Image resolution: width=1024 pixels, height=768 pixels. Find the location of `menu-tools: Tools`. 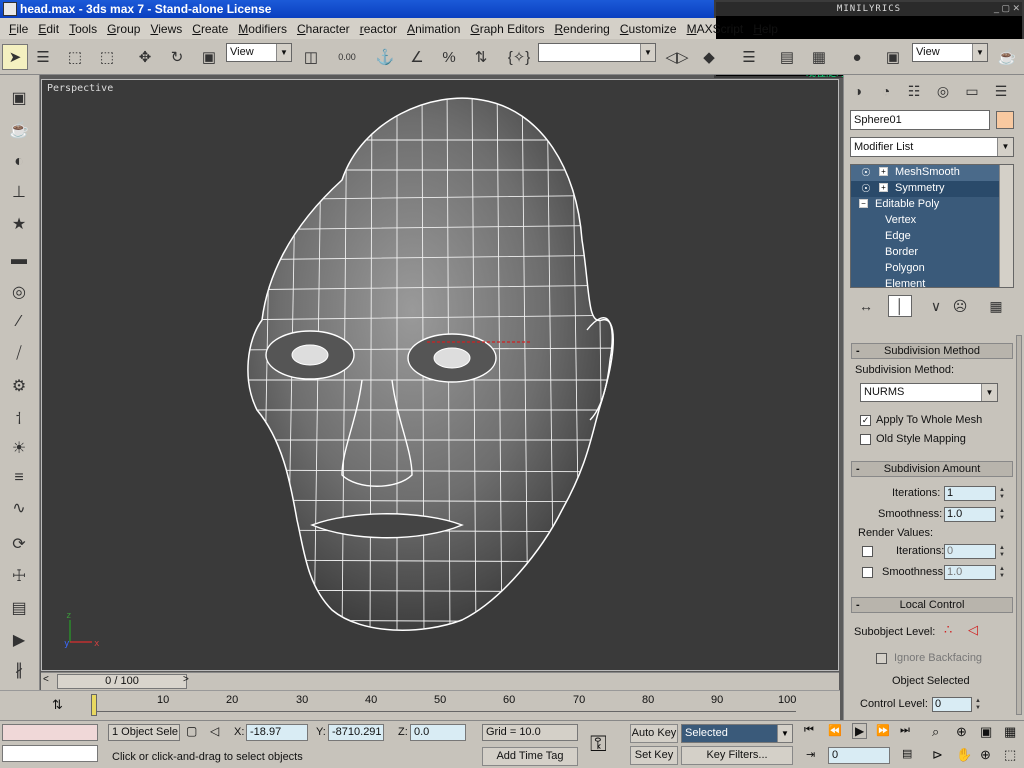

menu-tools: Tools is located at coordinates (83, 29).